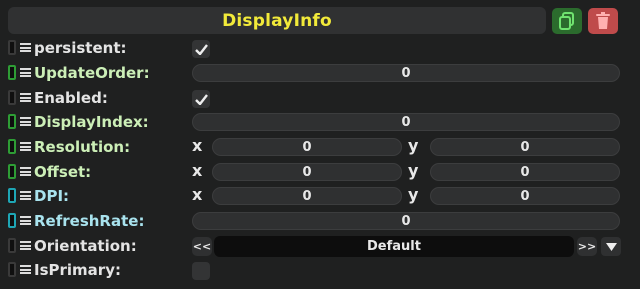 The image size is (640, 289). I want to click on persistent-checkbox, so click(201, 49).